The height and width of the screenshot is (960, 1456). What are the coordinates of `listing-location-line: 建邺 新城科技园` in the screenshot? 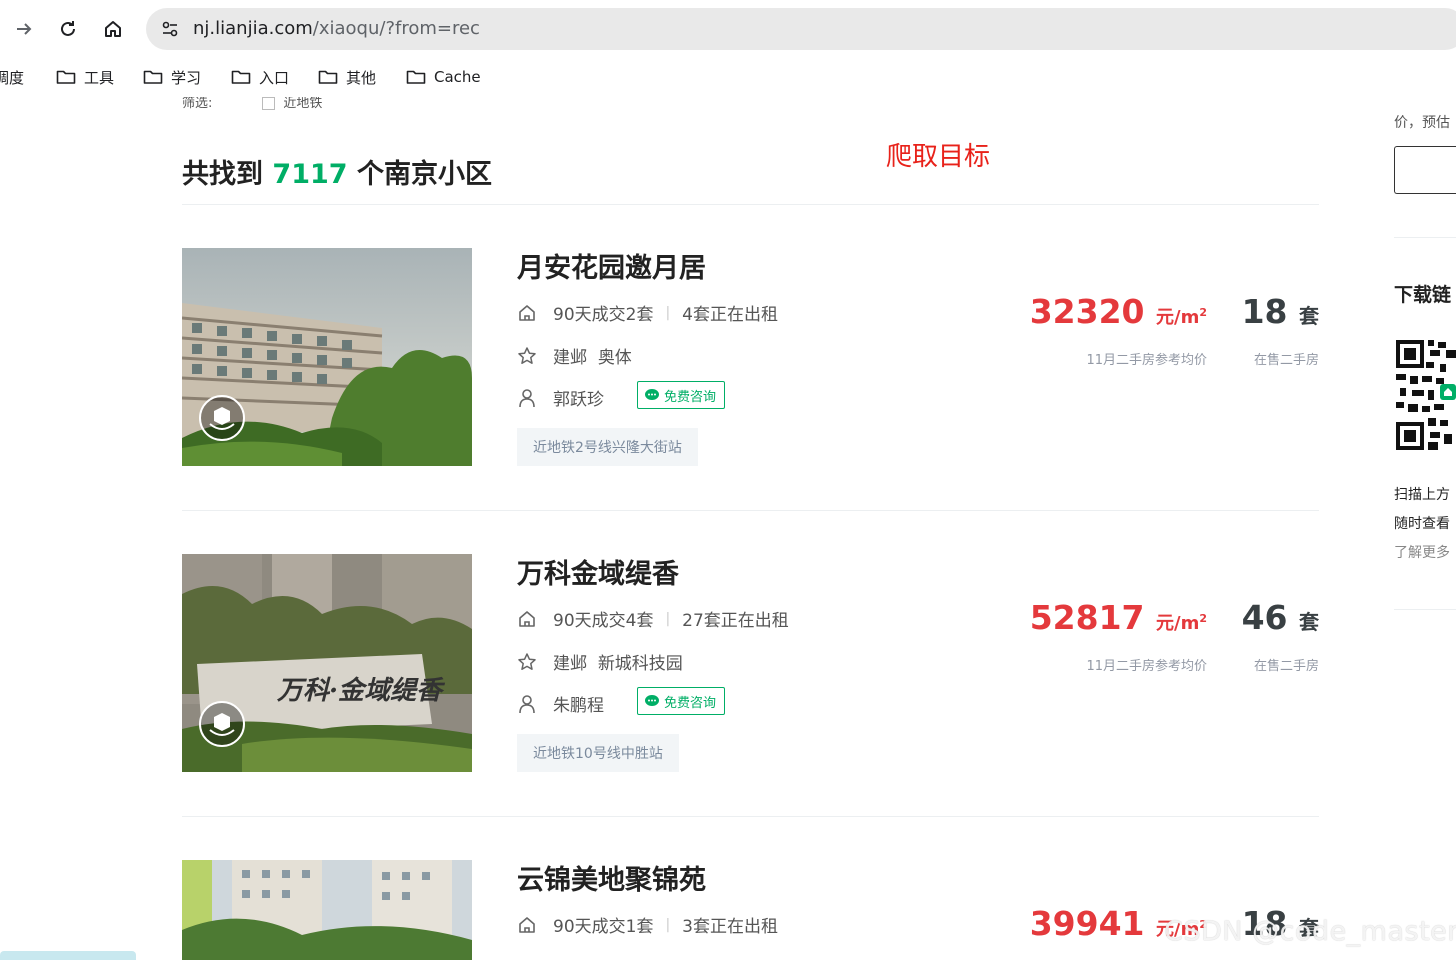 It's located at (600, 661).